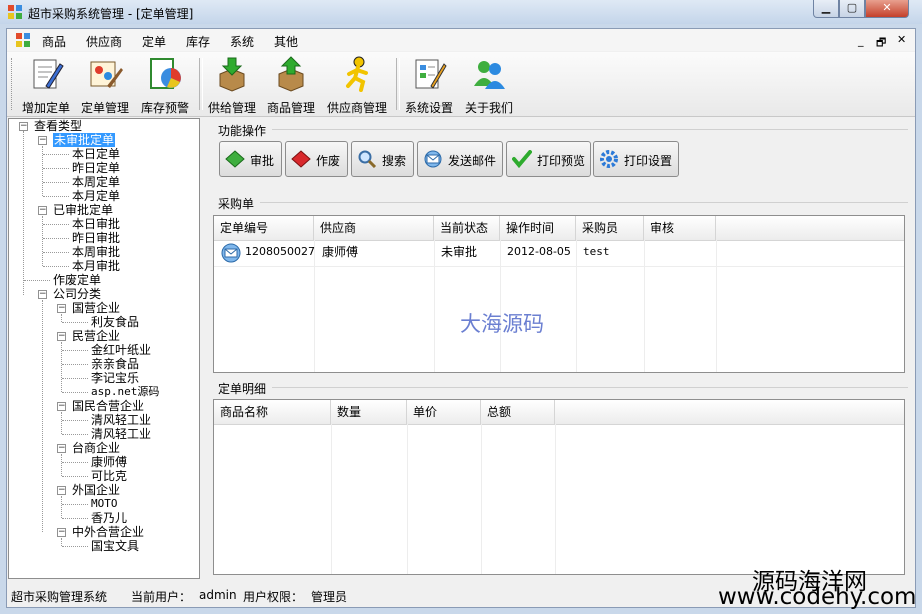  What do you see at coordinates (232, 74) in the screenshot?
I see `supply-box-icon` at bounding box center [232, 74].